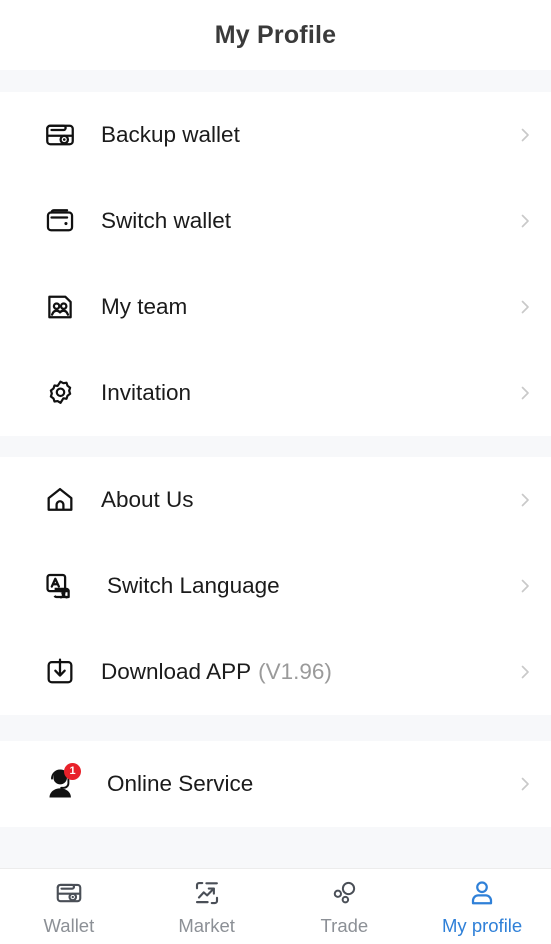 This screenshot has height=944, width=551. What do you see at coordinates (146, 392) in the screenshot?
I see `menu-item-label: Invitation` at bounding box center [146, 392].